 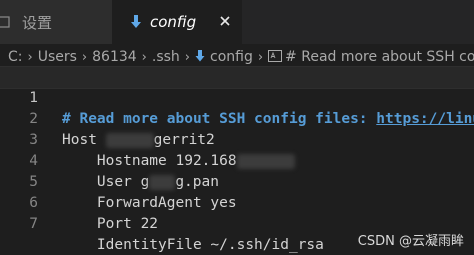 I want to click on tab-config: config, so click(x=177, y=22).